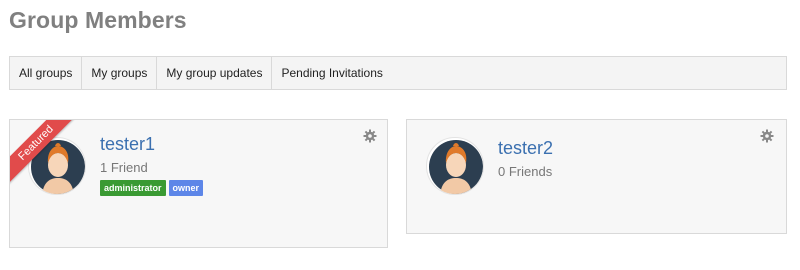  I want to click on tab-pending-invitations: Pending Invitations, so click(331, 73).